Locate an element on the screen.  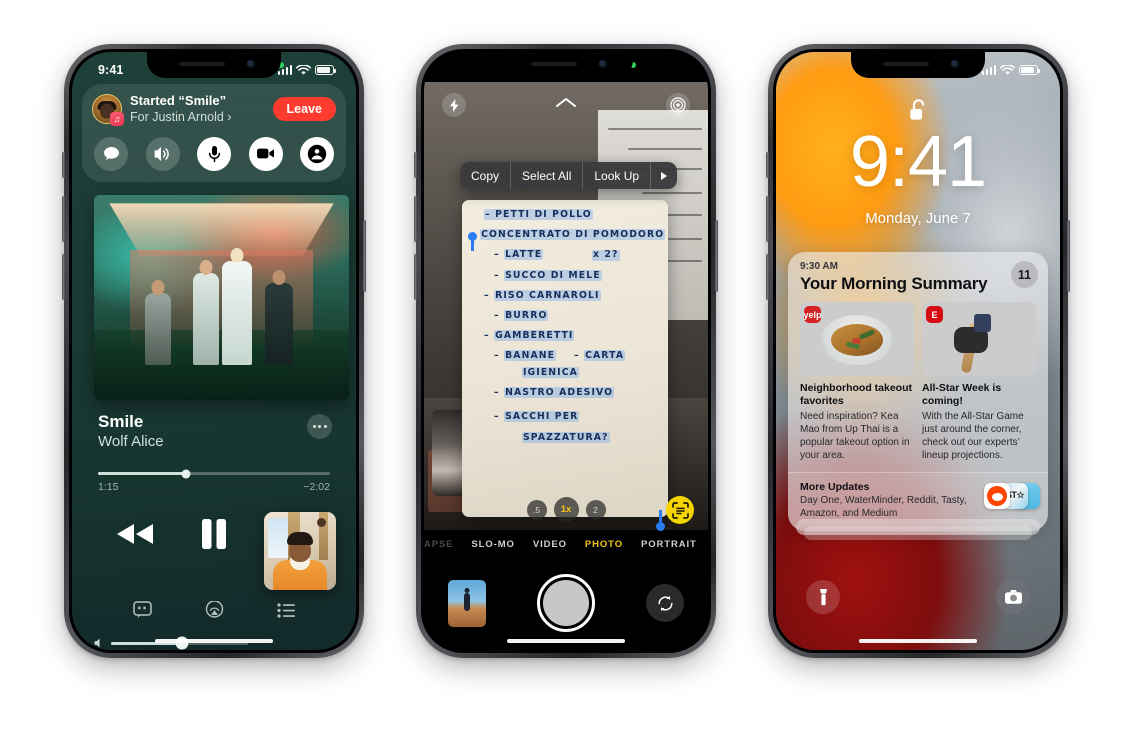
front-camera is located at coordinates (251, 64).